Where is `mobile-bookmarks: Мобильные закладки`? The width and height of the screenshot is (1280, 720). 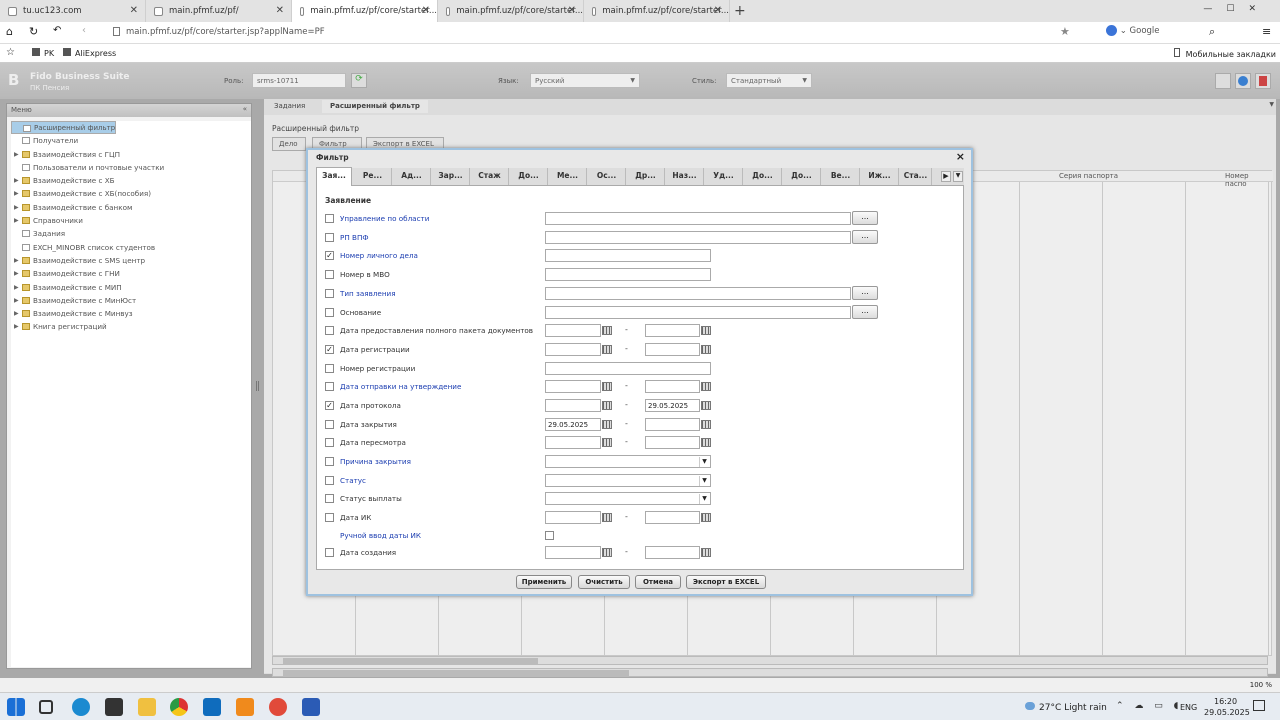 mobile-bookmarks: Мобильные закладки is located at coordinates (1224, 53).